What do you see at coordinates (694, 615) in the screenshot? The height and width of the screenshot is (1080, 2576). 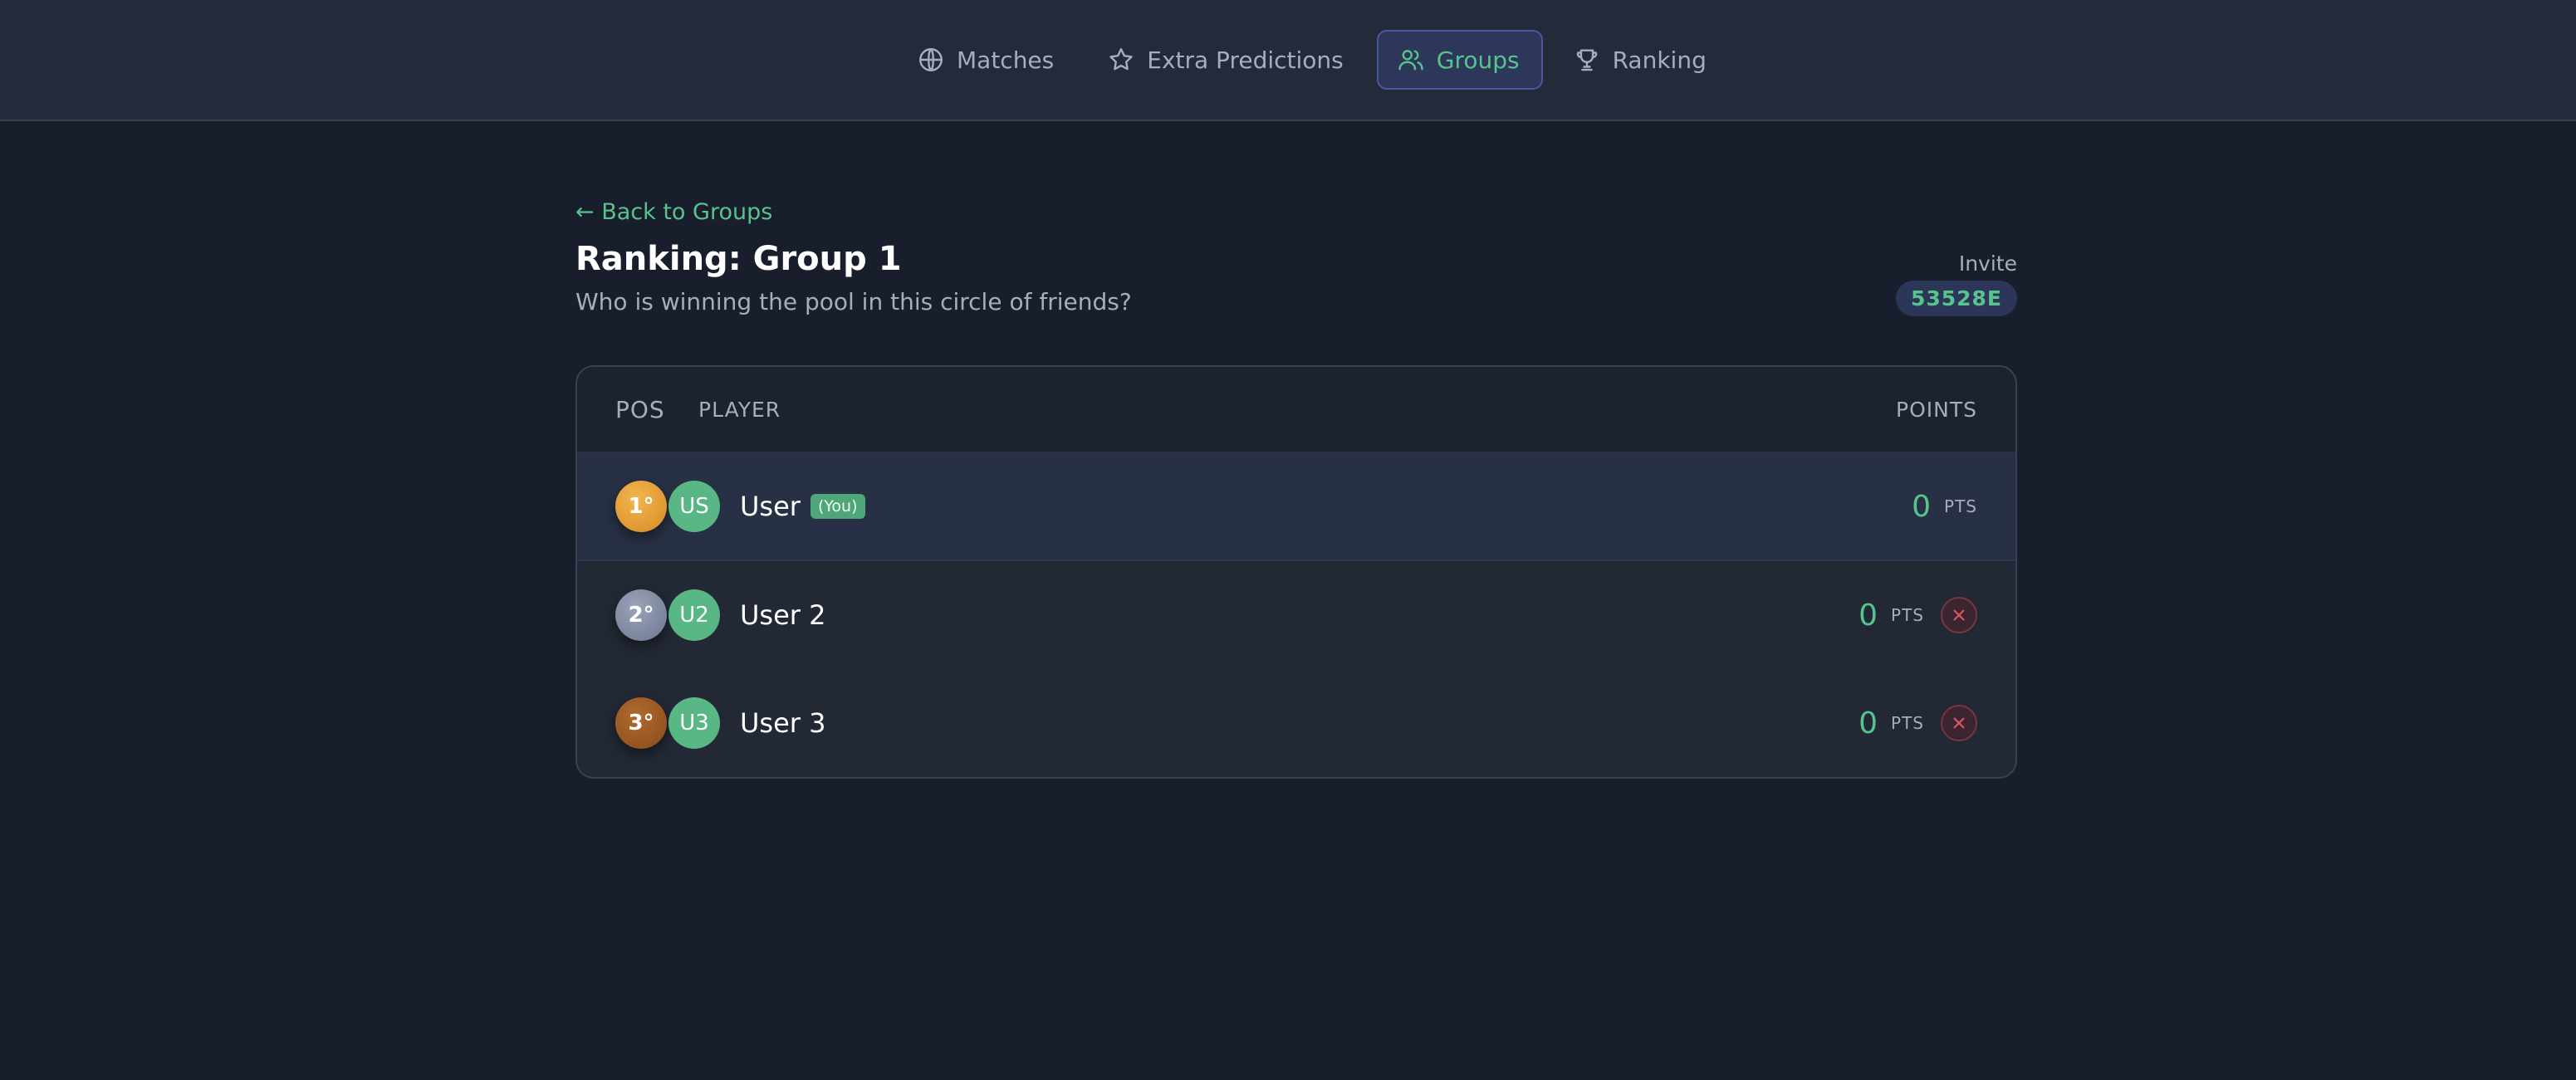 I see `avatar: U2` at bounding box center [694, 615].